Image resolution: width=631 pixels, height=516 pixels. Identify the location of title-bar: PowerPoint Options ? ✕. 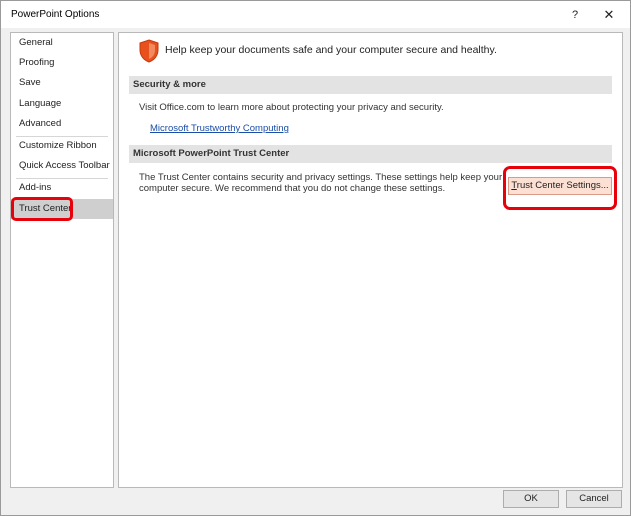
(315, 14).